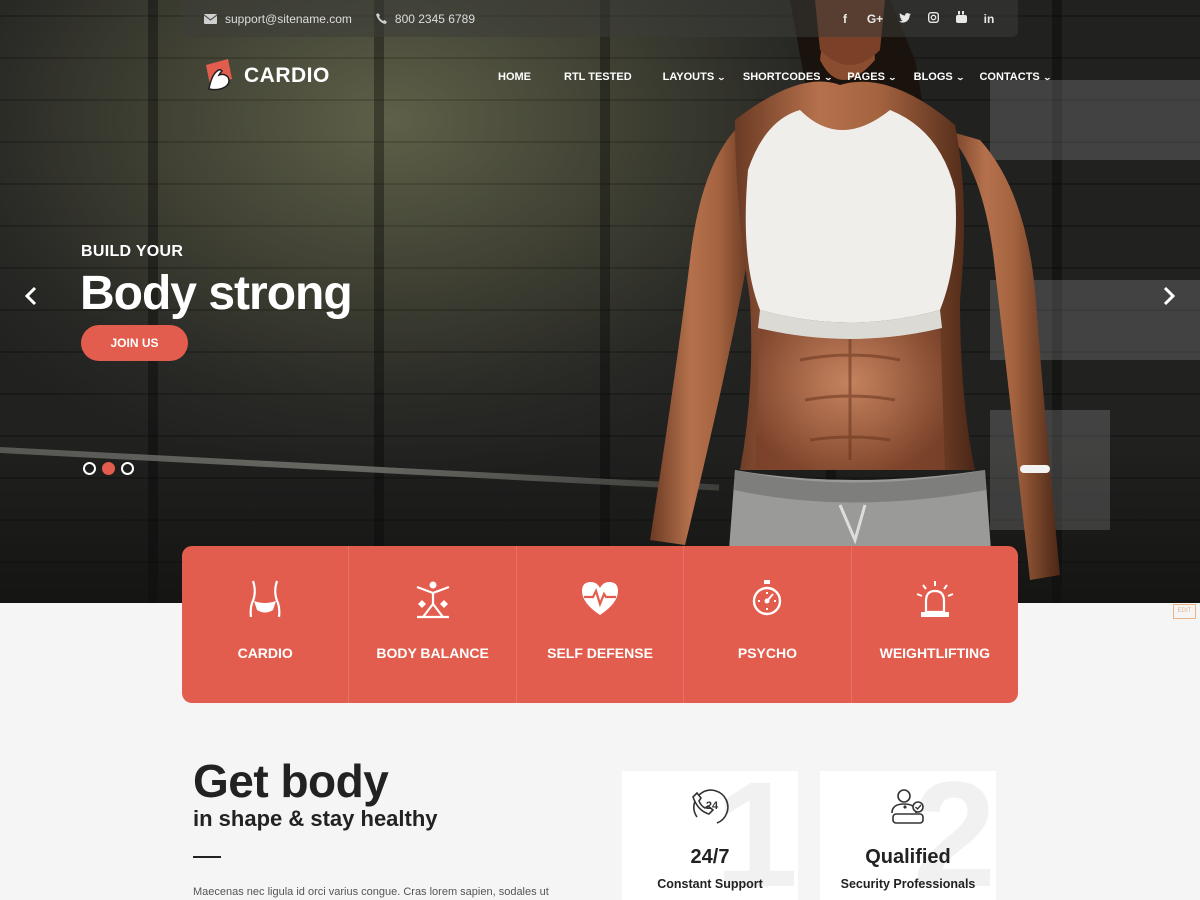  I want to click on card-title: 24/7, so click(710, 857).